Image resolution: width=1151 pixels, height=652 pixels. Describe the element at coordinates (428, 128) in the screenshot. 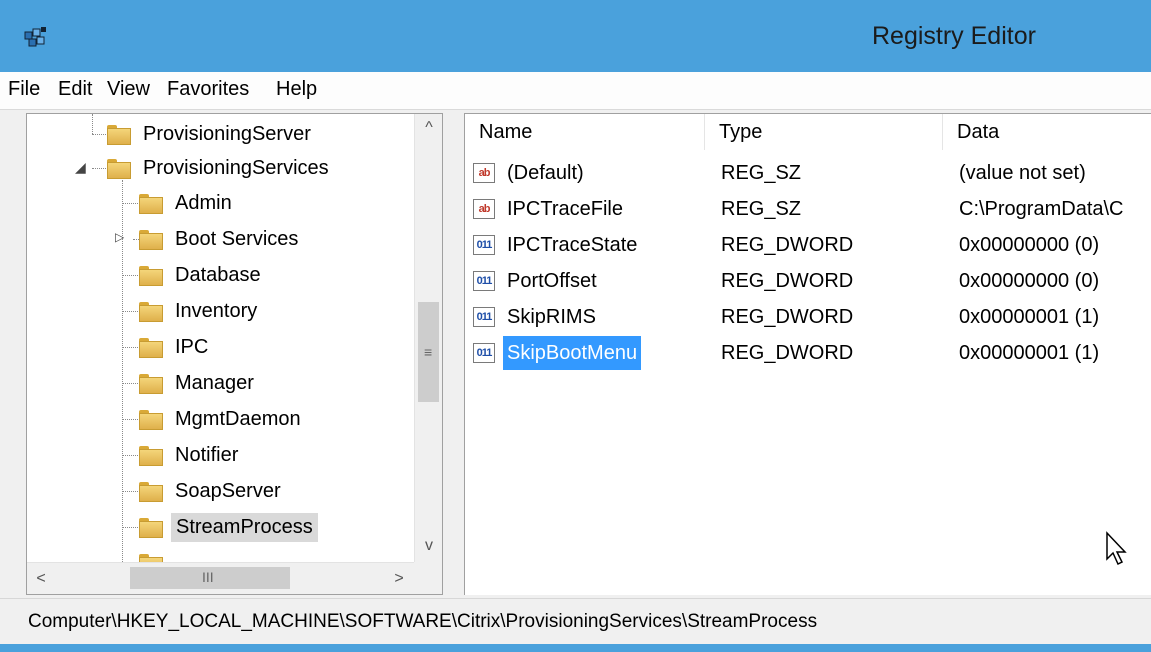

I see `scroll-up-icon: ^` at that location.